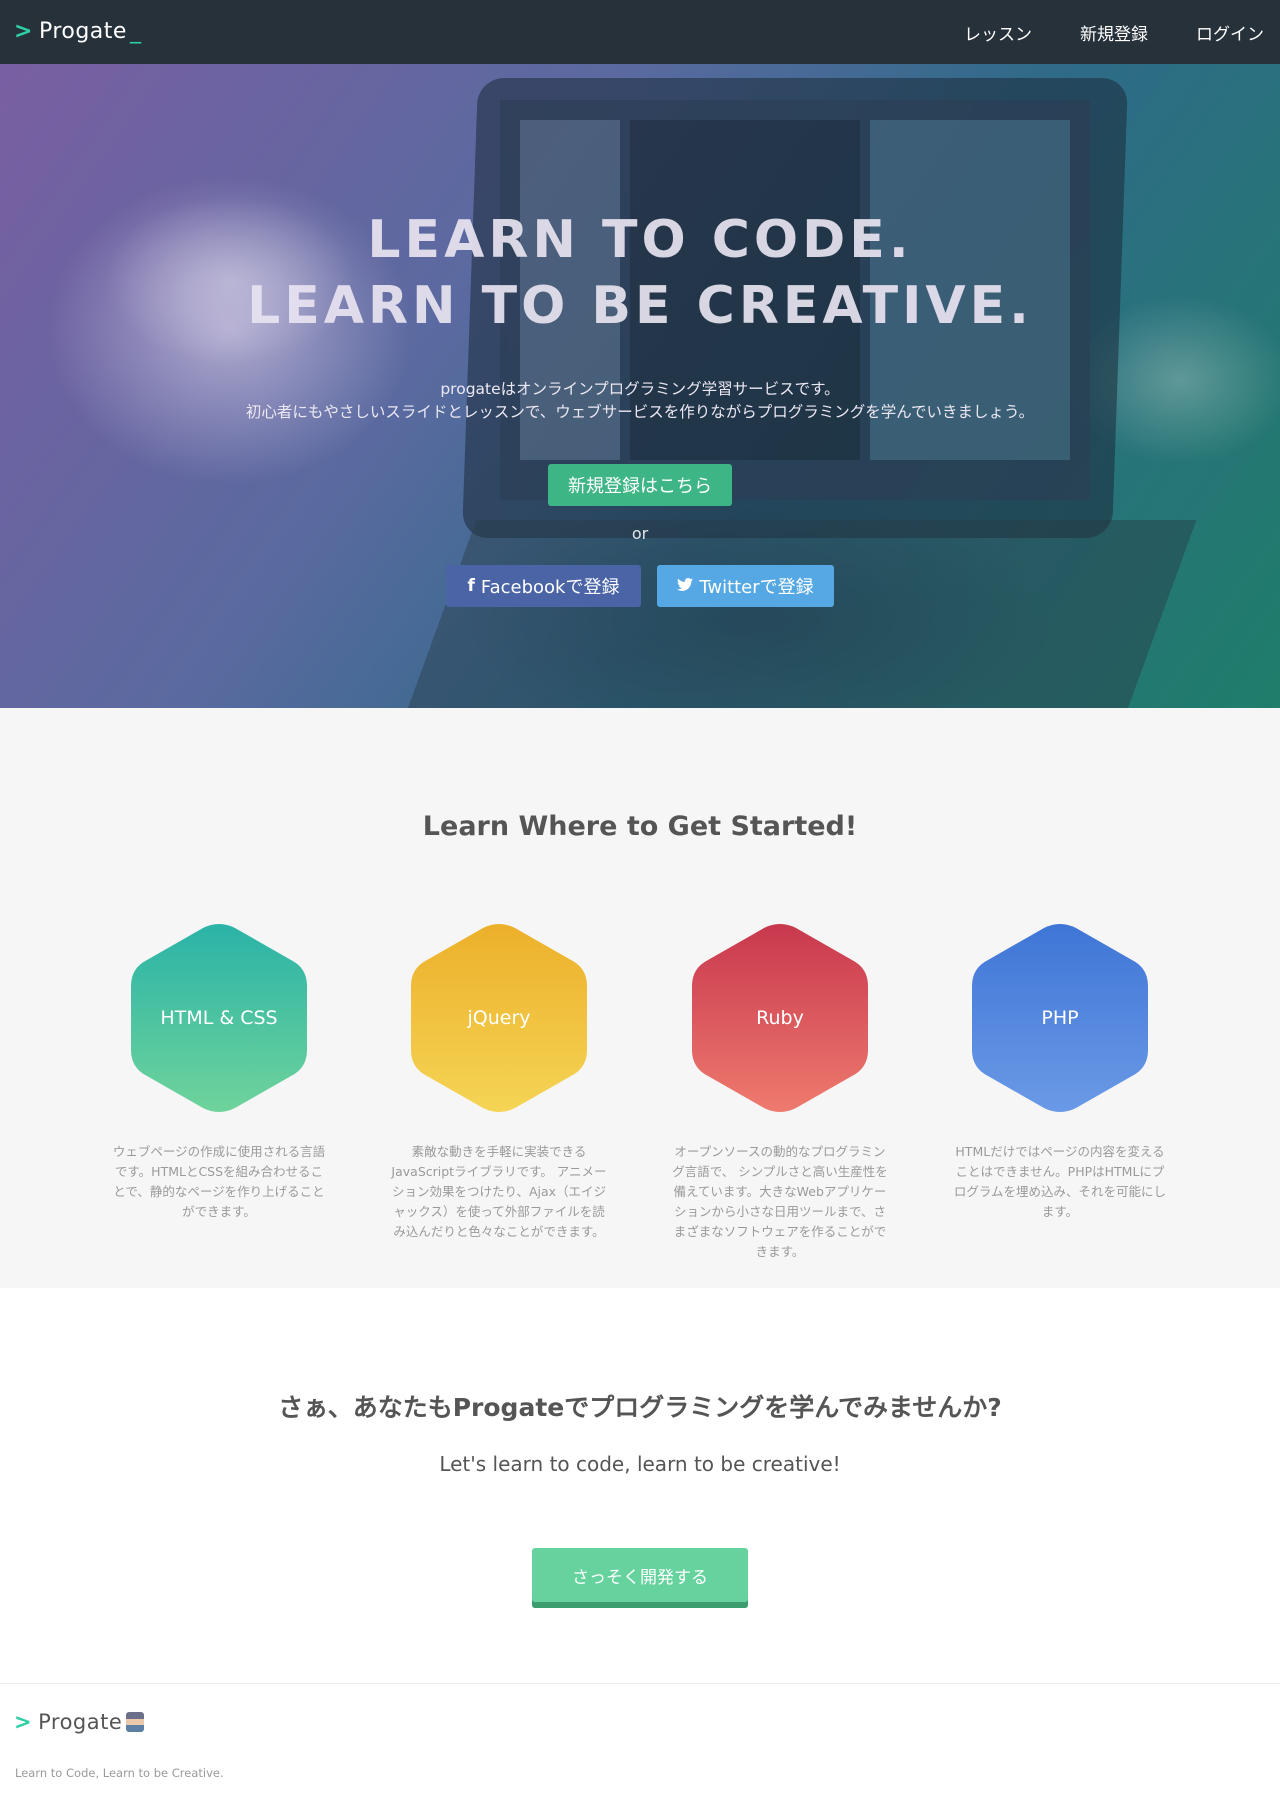 This screenshot has width=1280, height=1808. I want to click on facebook-icon: f, so click(471, 586).